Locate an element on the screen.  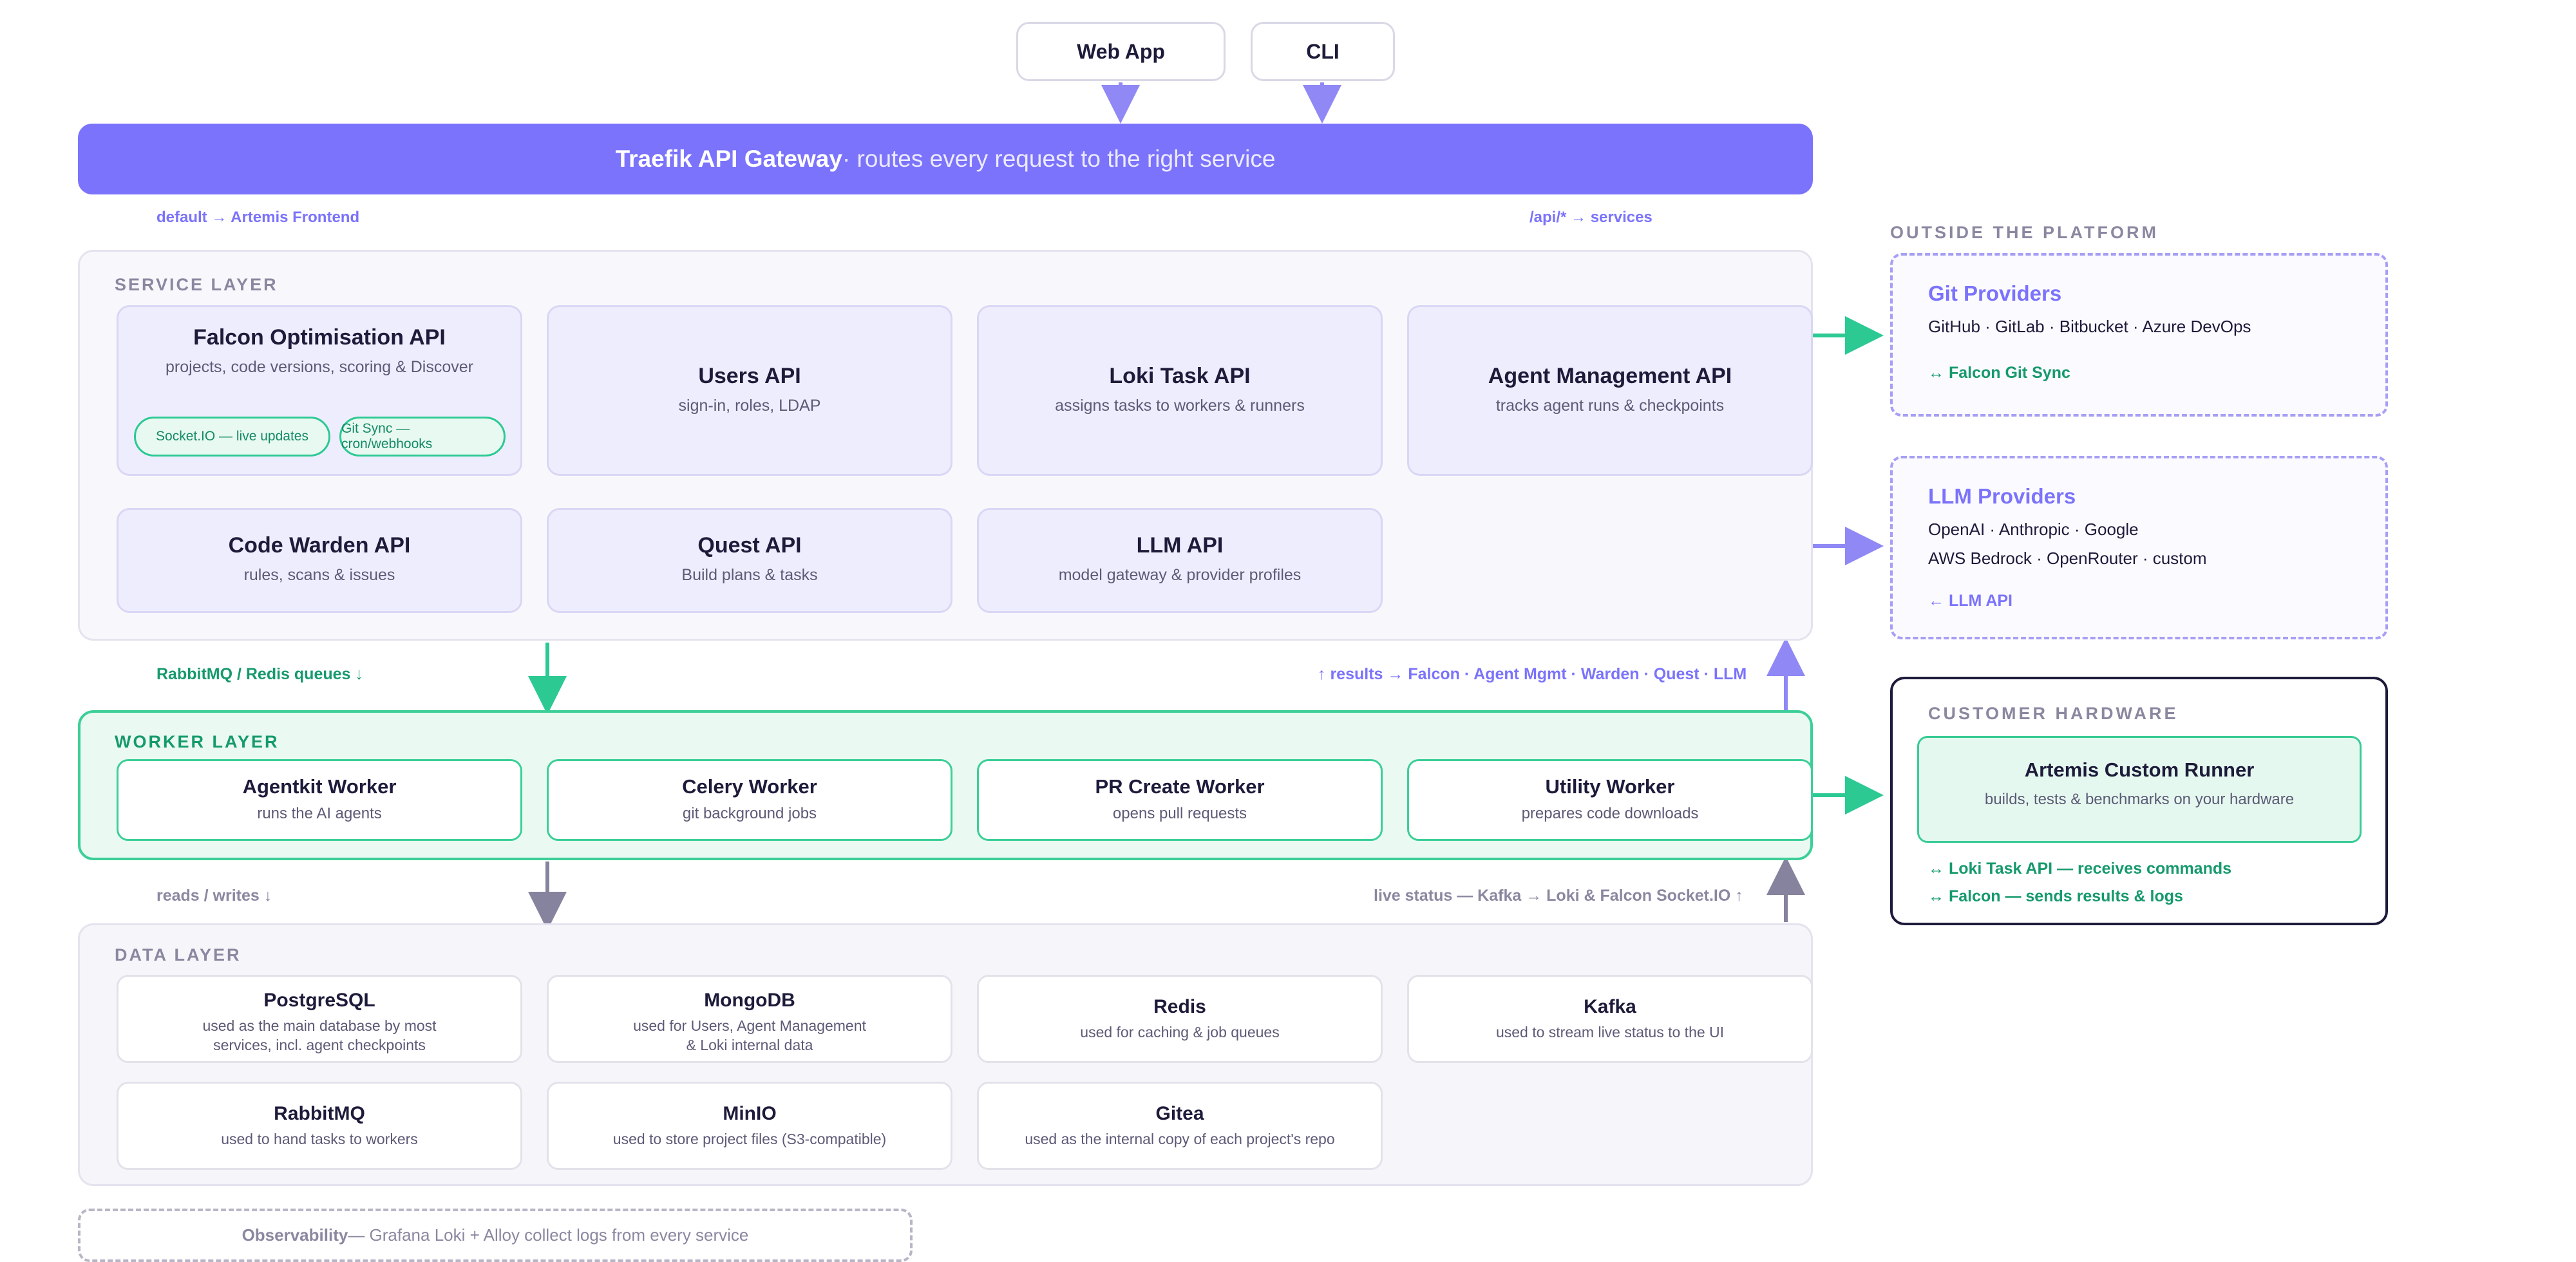
loki-task-api-link: ↔ Loki Task API — receives commands is located at coordinates (2080, 869).